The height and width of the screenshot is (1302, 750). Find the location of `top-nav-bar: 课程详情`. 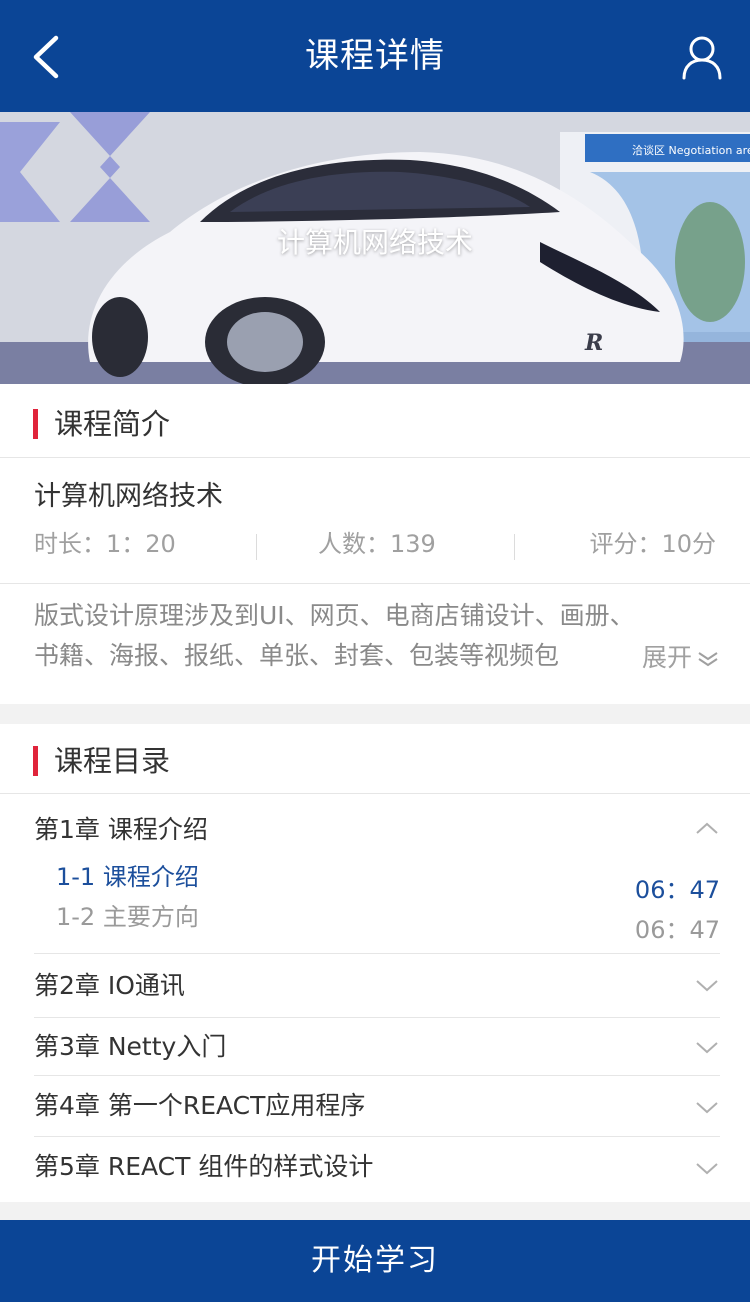

top-nav-bar: 课程详情 is located at coordinates (375, 56).